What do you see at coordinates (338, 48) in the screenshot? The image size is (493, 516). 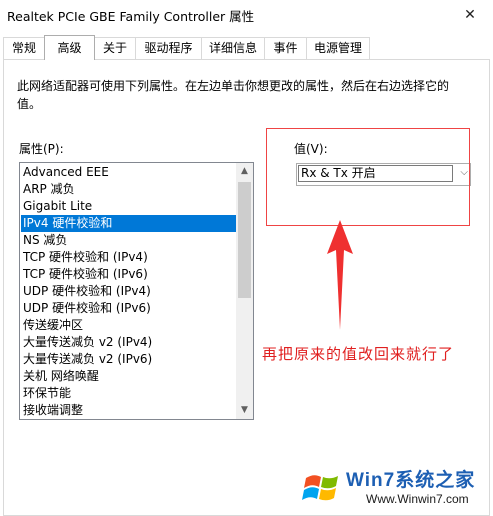 I see `tab-power-management: 电源管理` at bounding box center [338, 48].